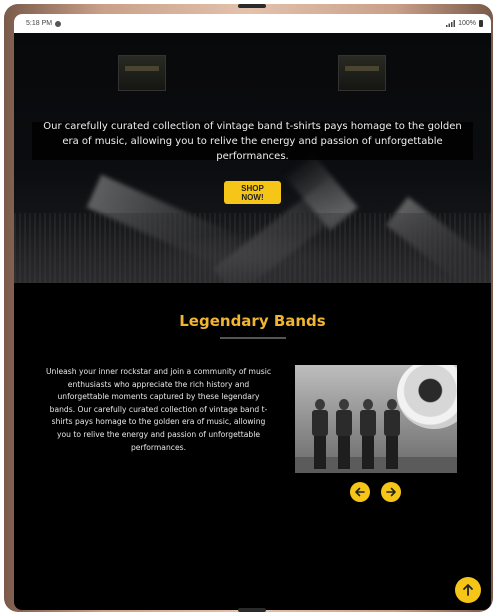  I want to click on band-photo, so click(376, 419).